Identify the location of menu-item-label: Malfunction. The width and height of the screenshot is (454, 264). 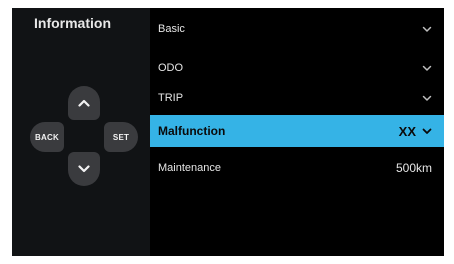
(192, 131).